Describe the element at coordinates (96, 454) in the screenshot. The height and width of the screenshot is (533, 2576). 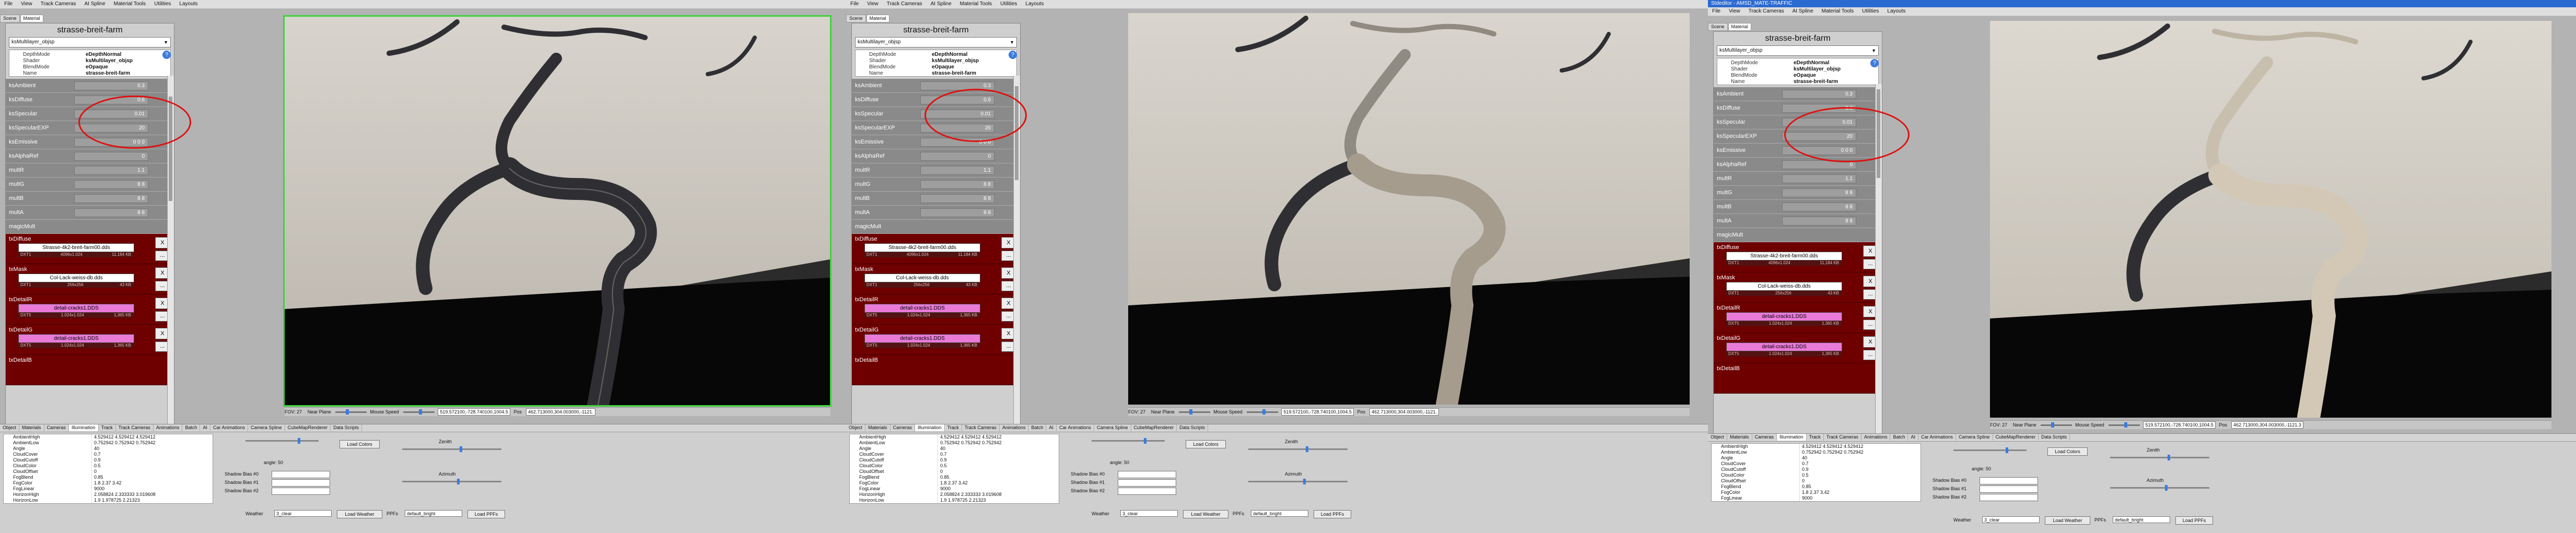
I see `property-value: 0.7` at that location.